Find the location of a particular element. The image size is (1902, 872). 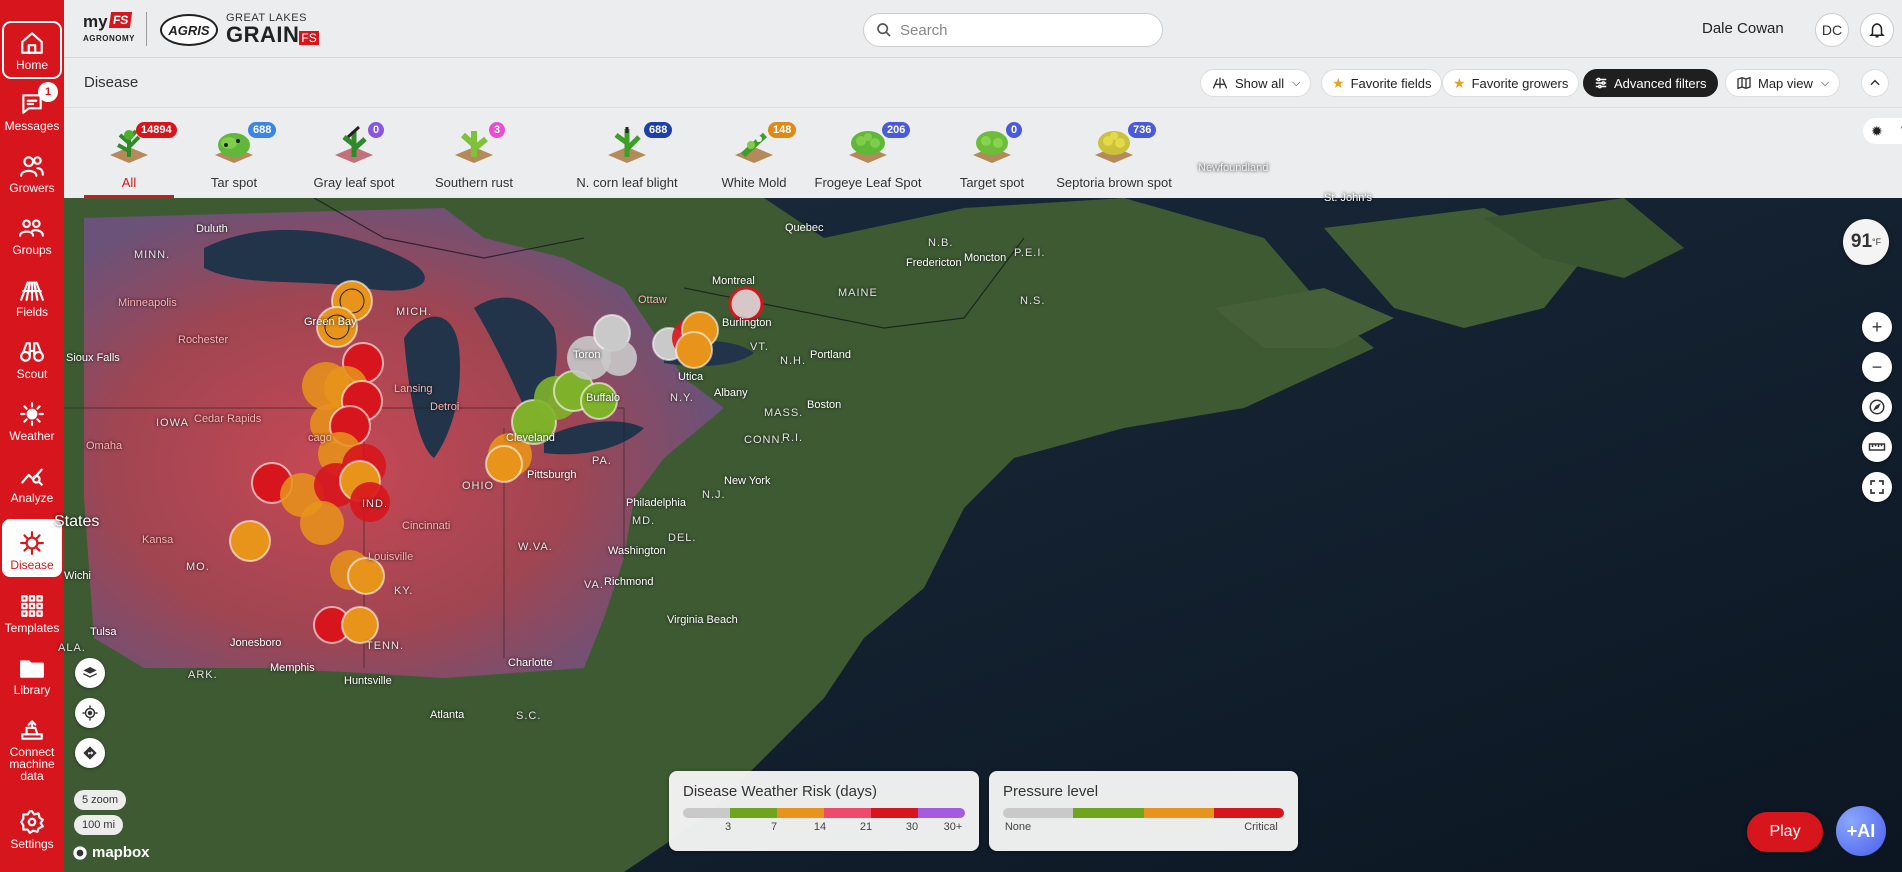

search-box is located at coordinates (1013, 30).